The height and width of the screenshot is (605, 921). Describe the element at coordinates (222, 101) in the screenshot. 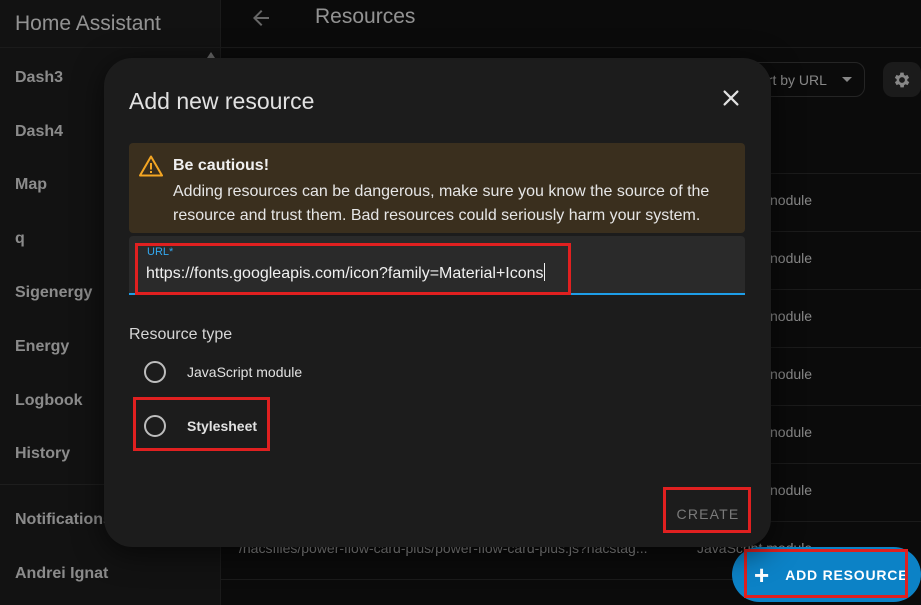

I see `dialog-title: Add new resource` at that location.